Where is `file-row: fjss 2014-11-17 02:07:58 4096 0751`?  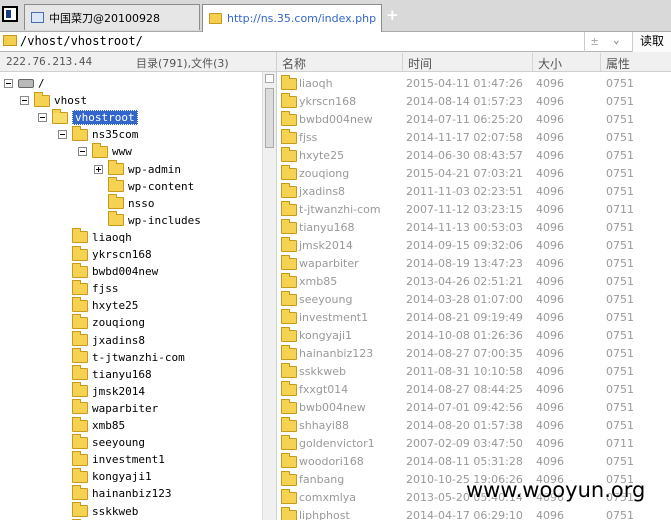 file-row: fjss 2014-11-17 02:07:58 4096 0751 is located at coordinates (474, 137).